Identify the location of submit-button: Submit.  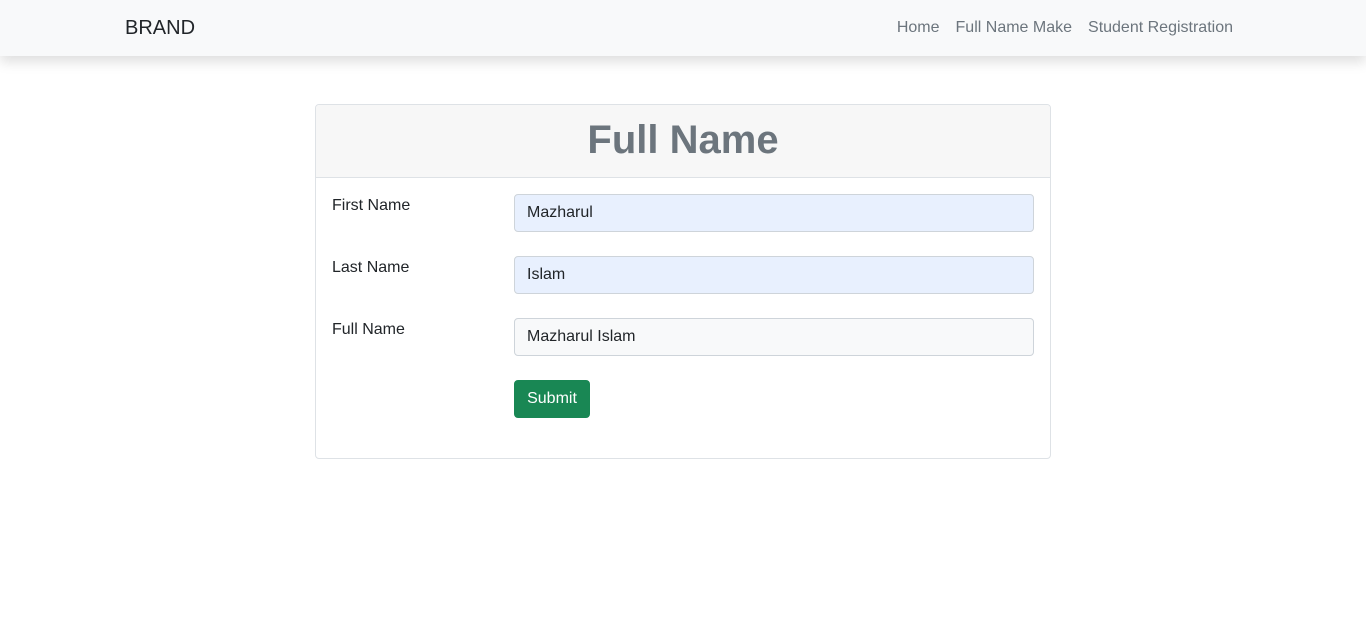
(552, 399).